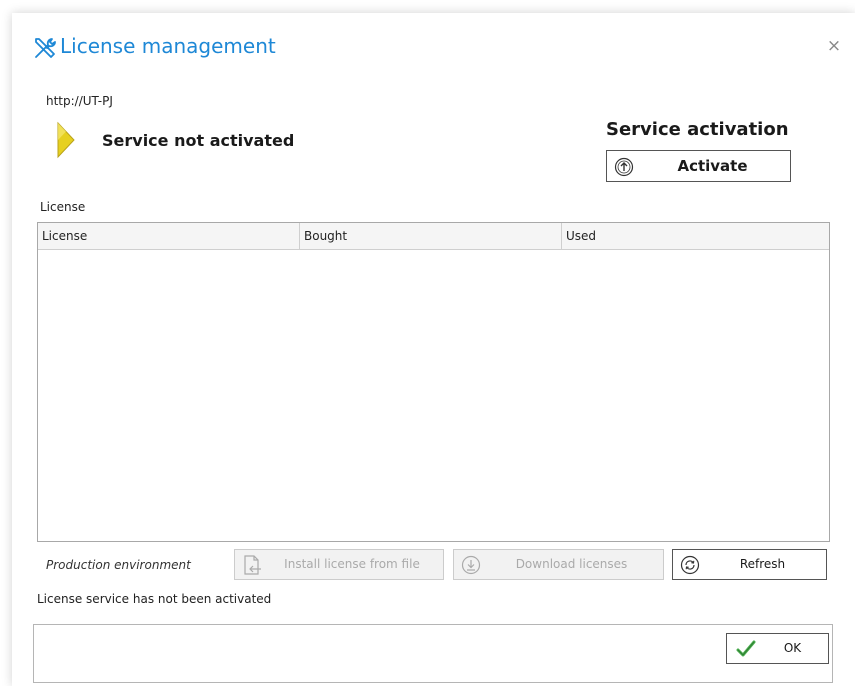  What do you see at coordinates (168, 46) in the screenshot?
I see `dialog-title: License management` at bounding box center [168, 46].